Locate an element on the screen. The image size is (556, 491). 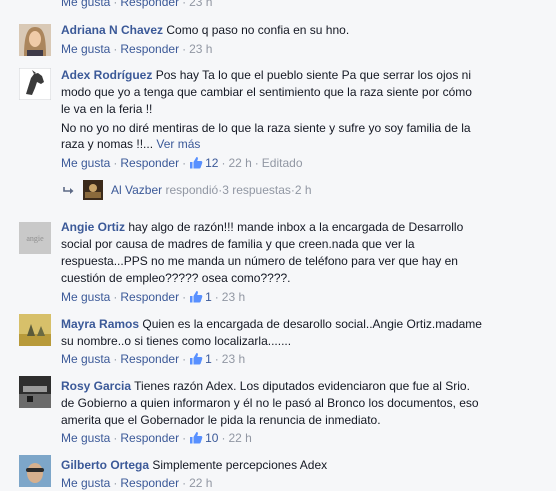
comment-author: Adex Rodríguez is located at coordinates (106, 75).